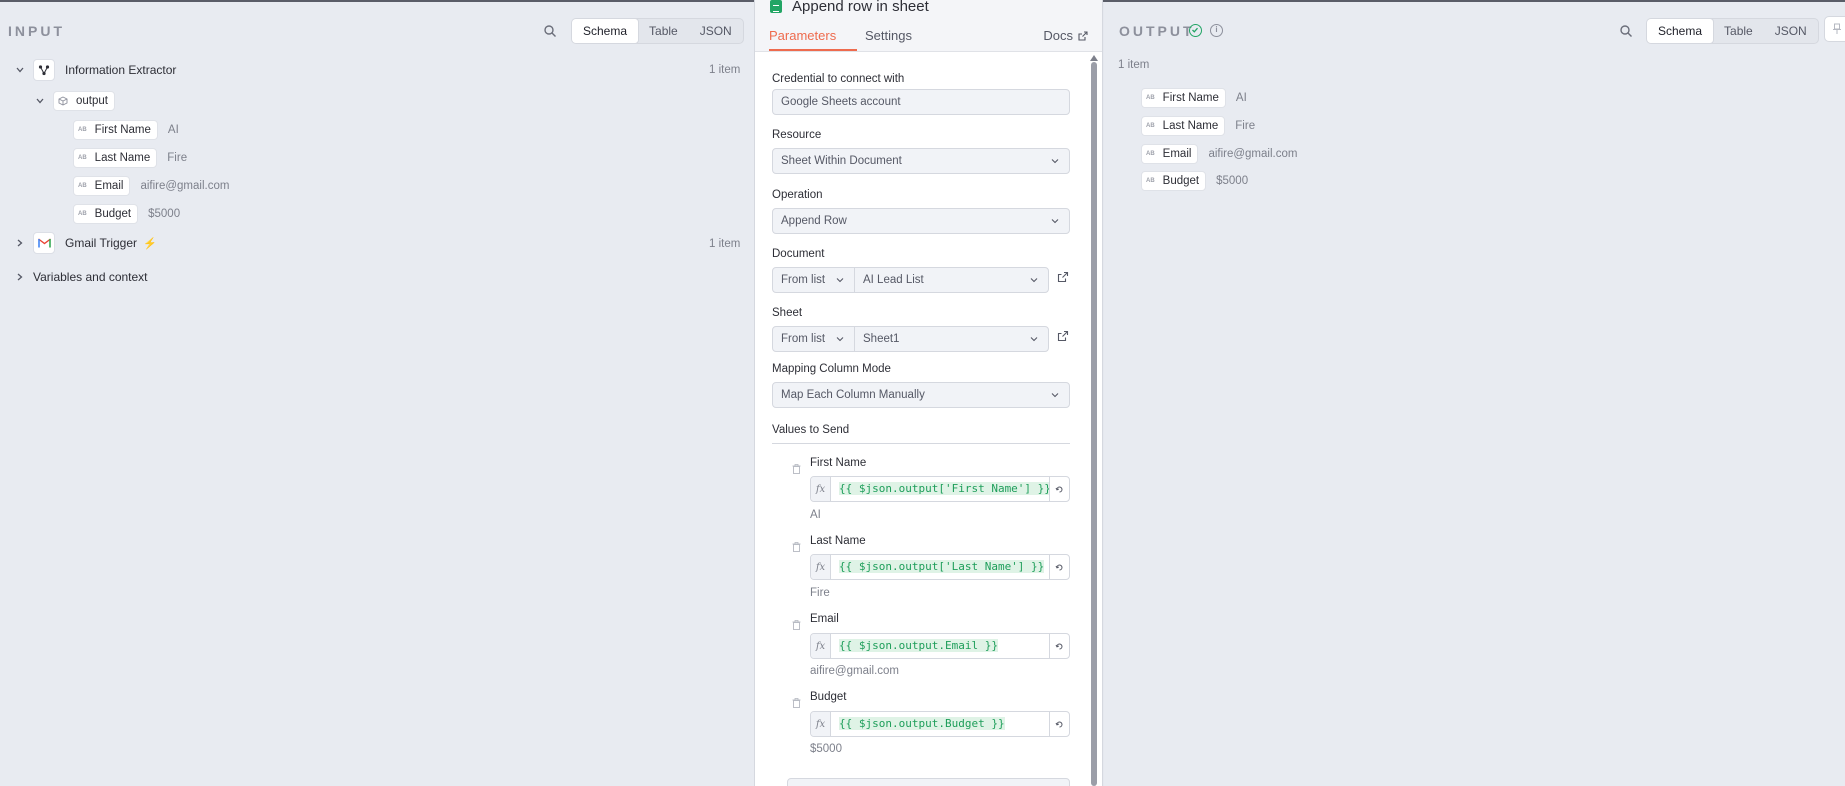  Describe the element at coordinates (605, 31) in the screenshot. I see `input-view-schema: Schema` at that location.